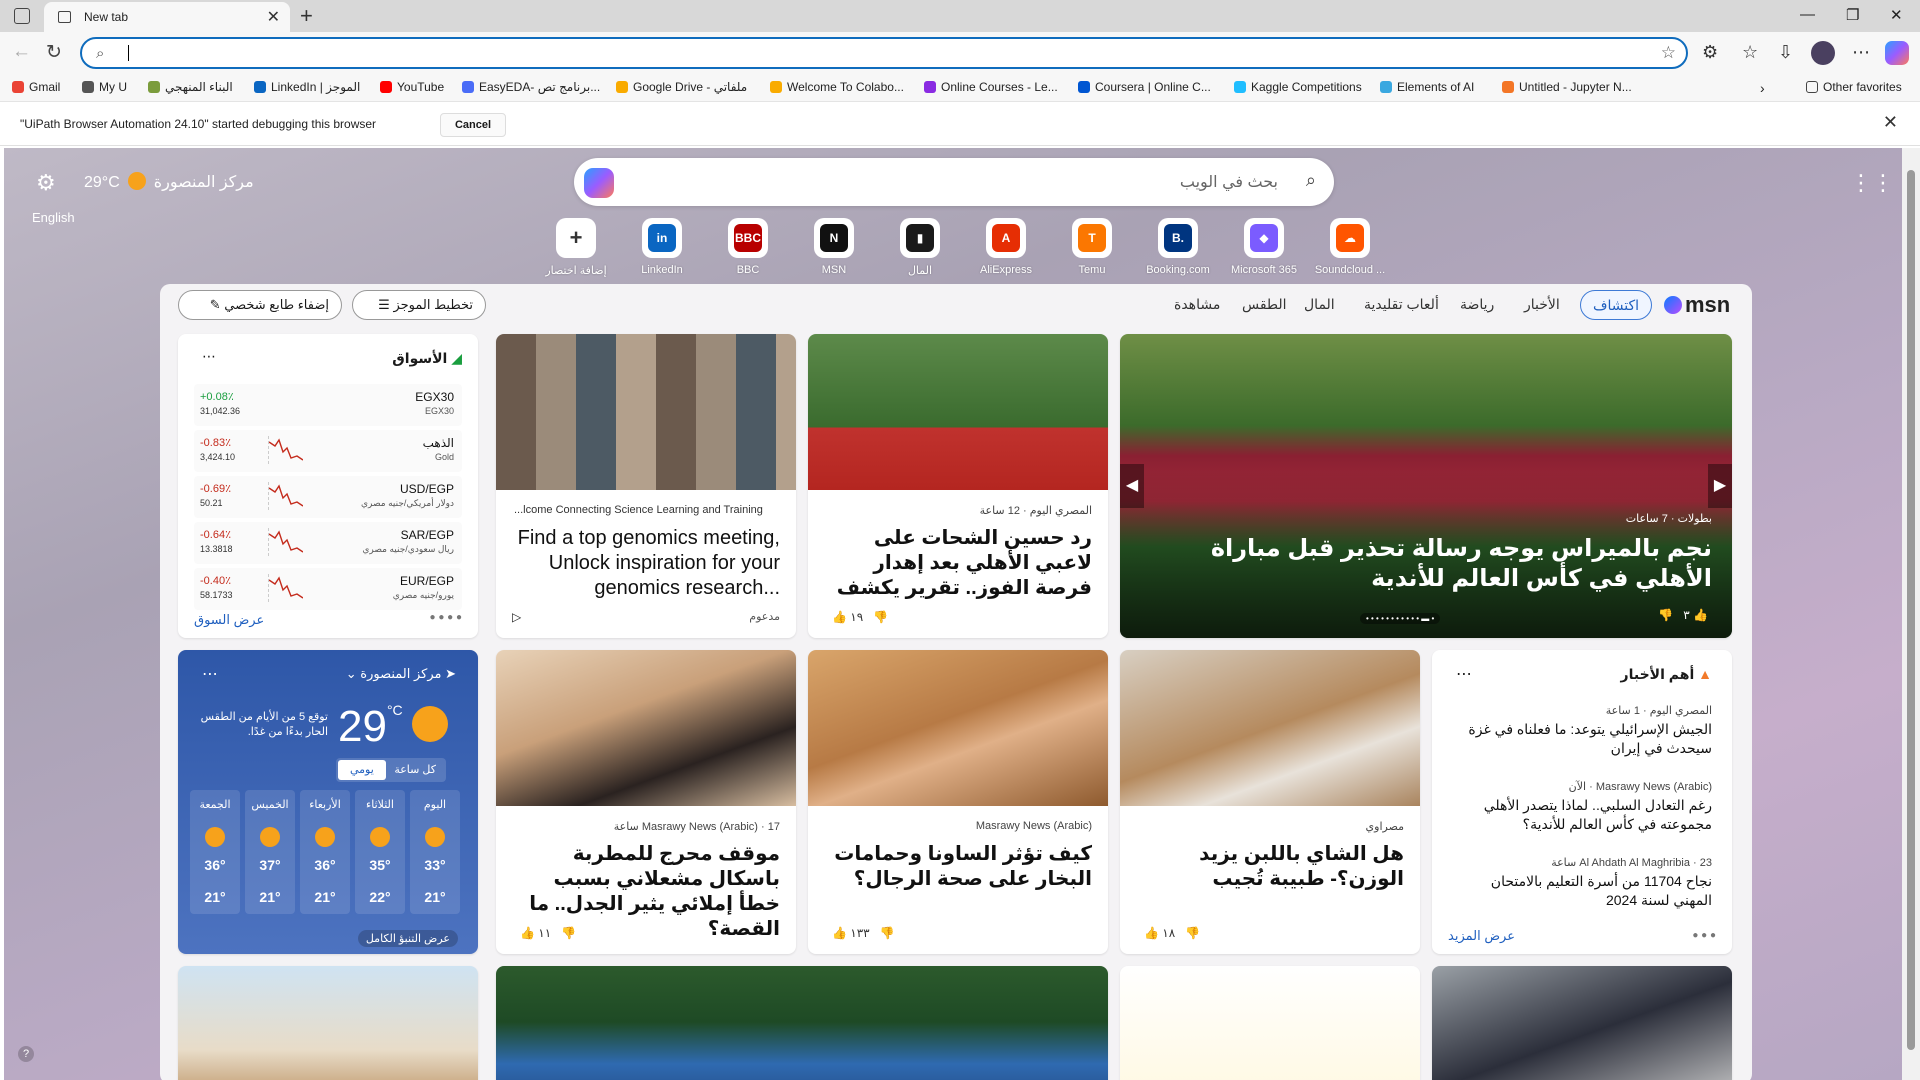  I want to click on favorite-item: My U, so click(104, 87).